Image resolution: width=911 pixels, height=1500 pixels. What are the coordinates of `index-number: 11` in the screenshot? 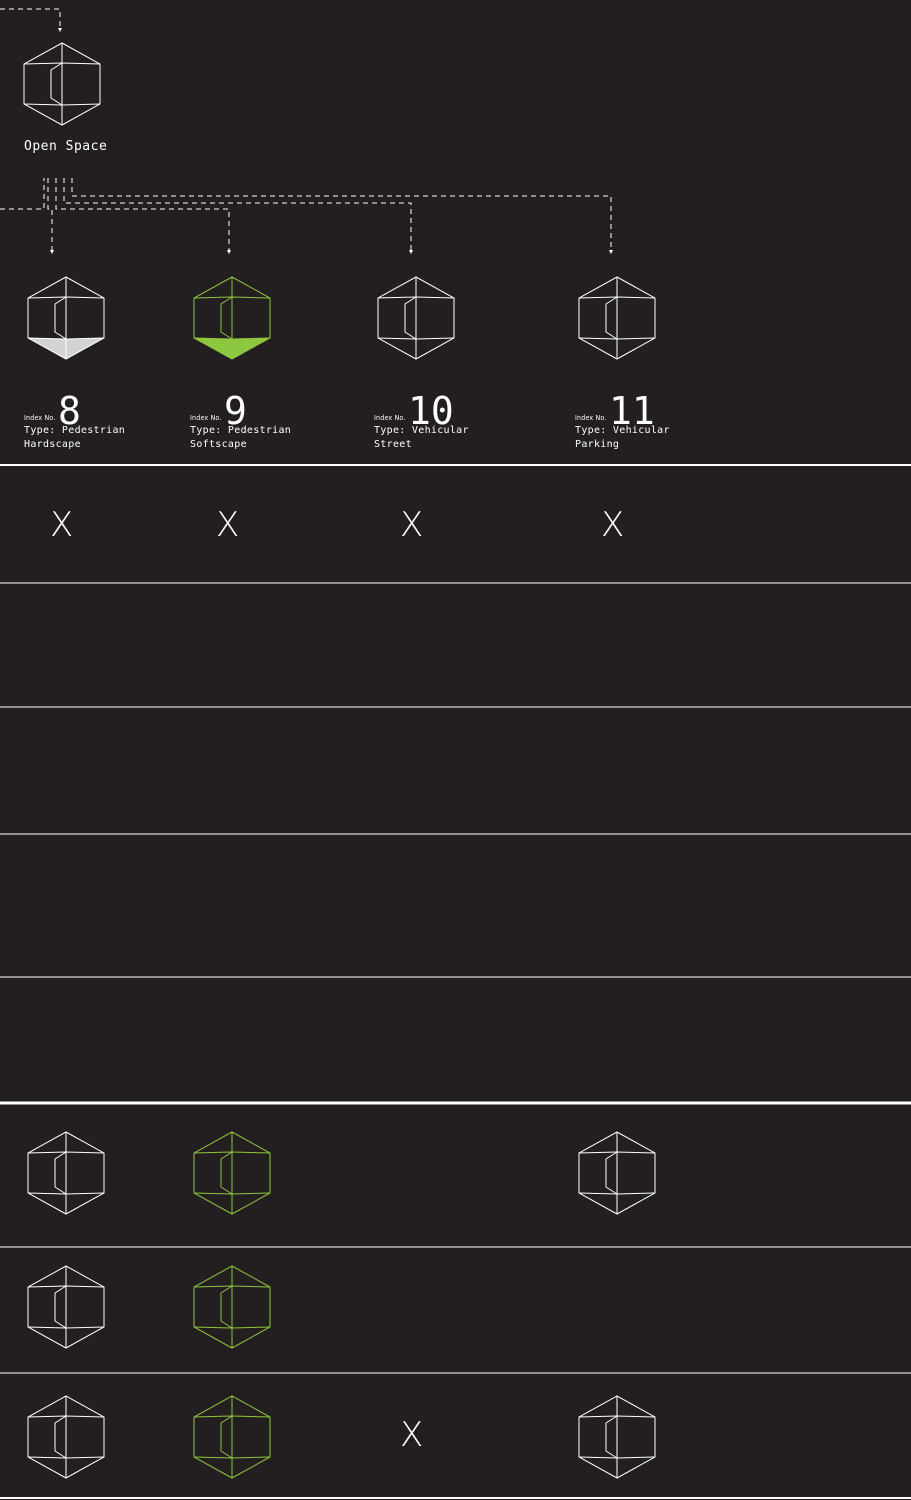 It's located at (632, 411).